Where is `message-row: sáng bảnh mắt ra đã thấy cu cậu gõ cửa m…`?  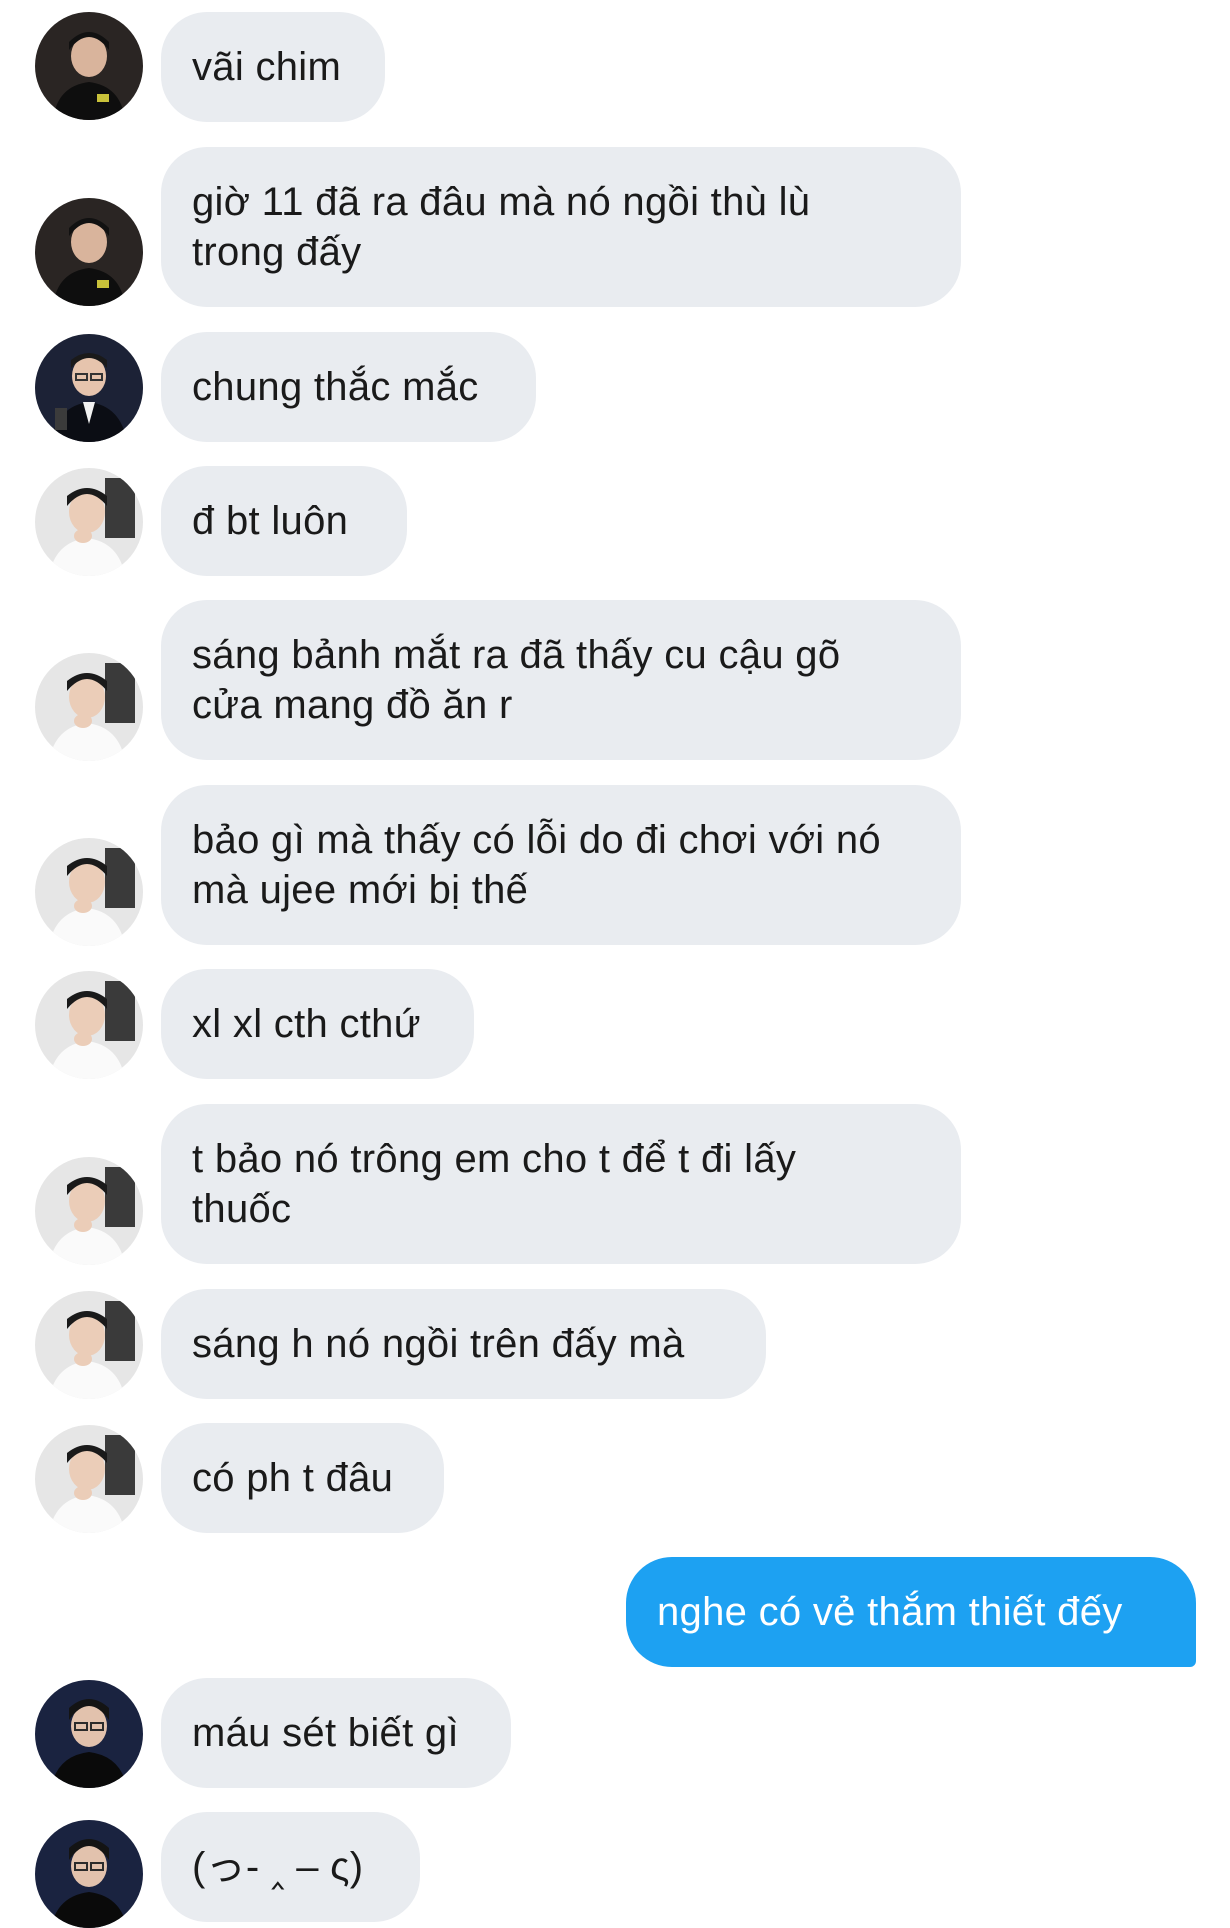
message-row: sáng bảnh mắt ra đã thấy cu cậu gõ cửa m… is located at coordinates (615, 680).